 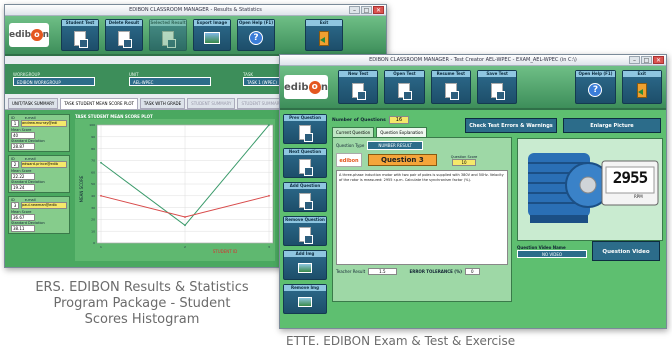 I want to click on selected-result-button: Selected Result, so click(x=168, y=35).